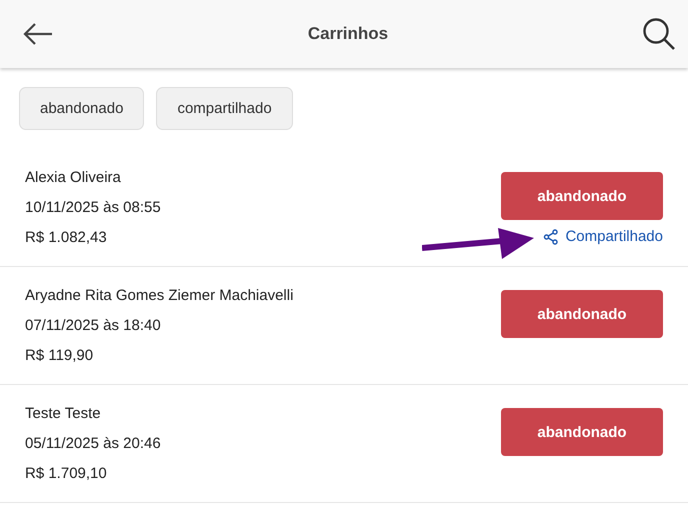  What do you see at coordinates (93, 326) in the screenshot?
I see `cart-date: 07/11/2025 às 18:40` at bounding box center [93, 326].